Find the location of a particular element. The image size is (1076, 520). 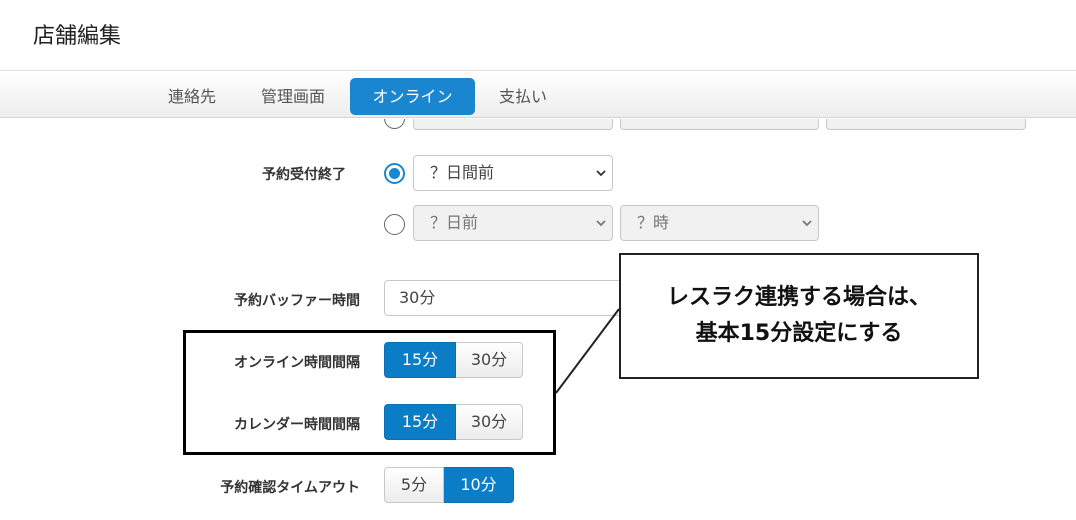

reservation-end-radio-day-time is located at coordinates (394, 224).